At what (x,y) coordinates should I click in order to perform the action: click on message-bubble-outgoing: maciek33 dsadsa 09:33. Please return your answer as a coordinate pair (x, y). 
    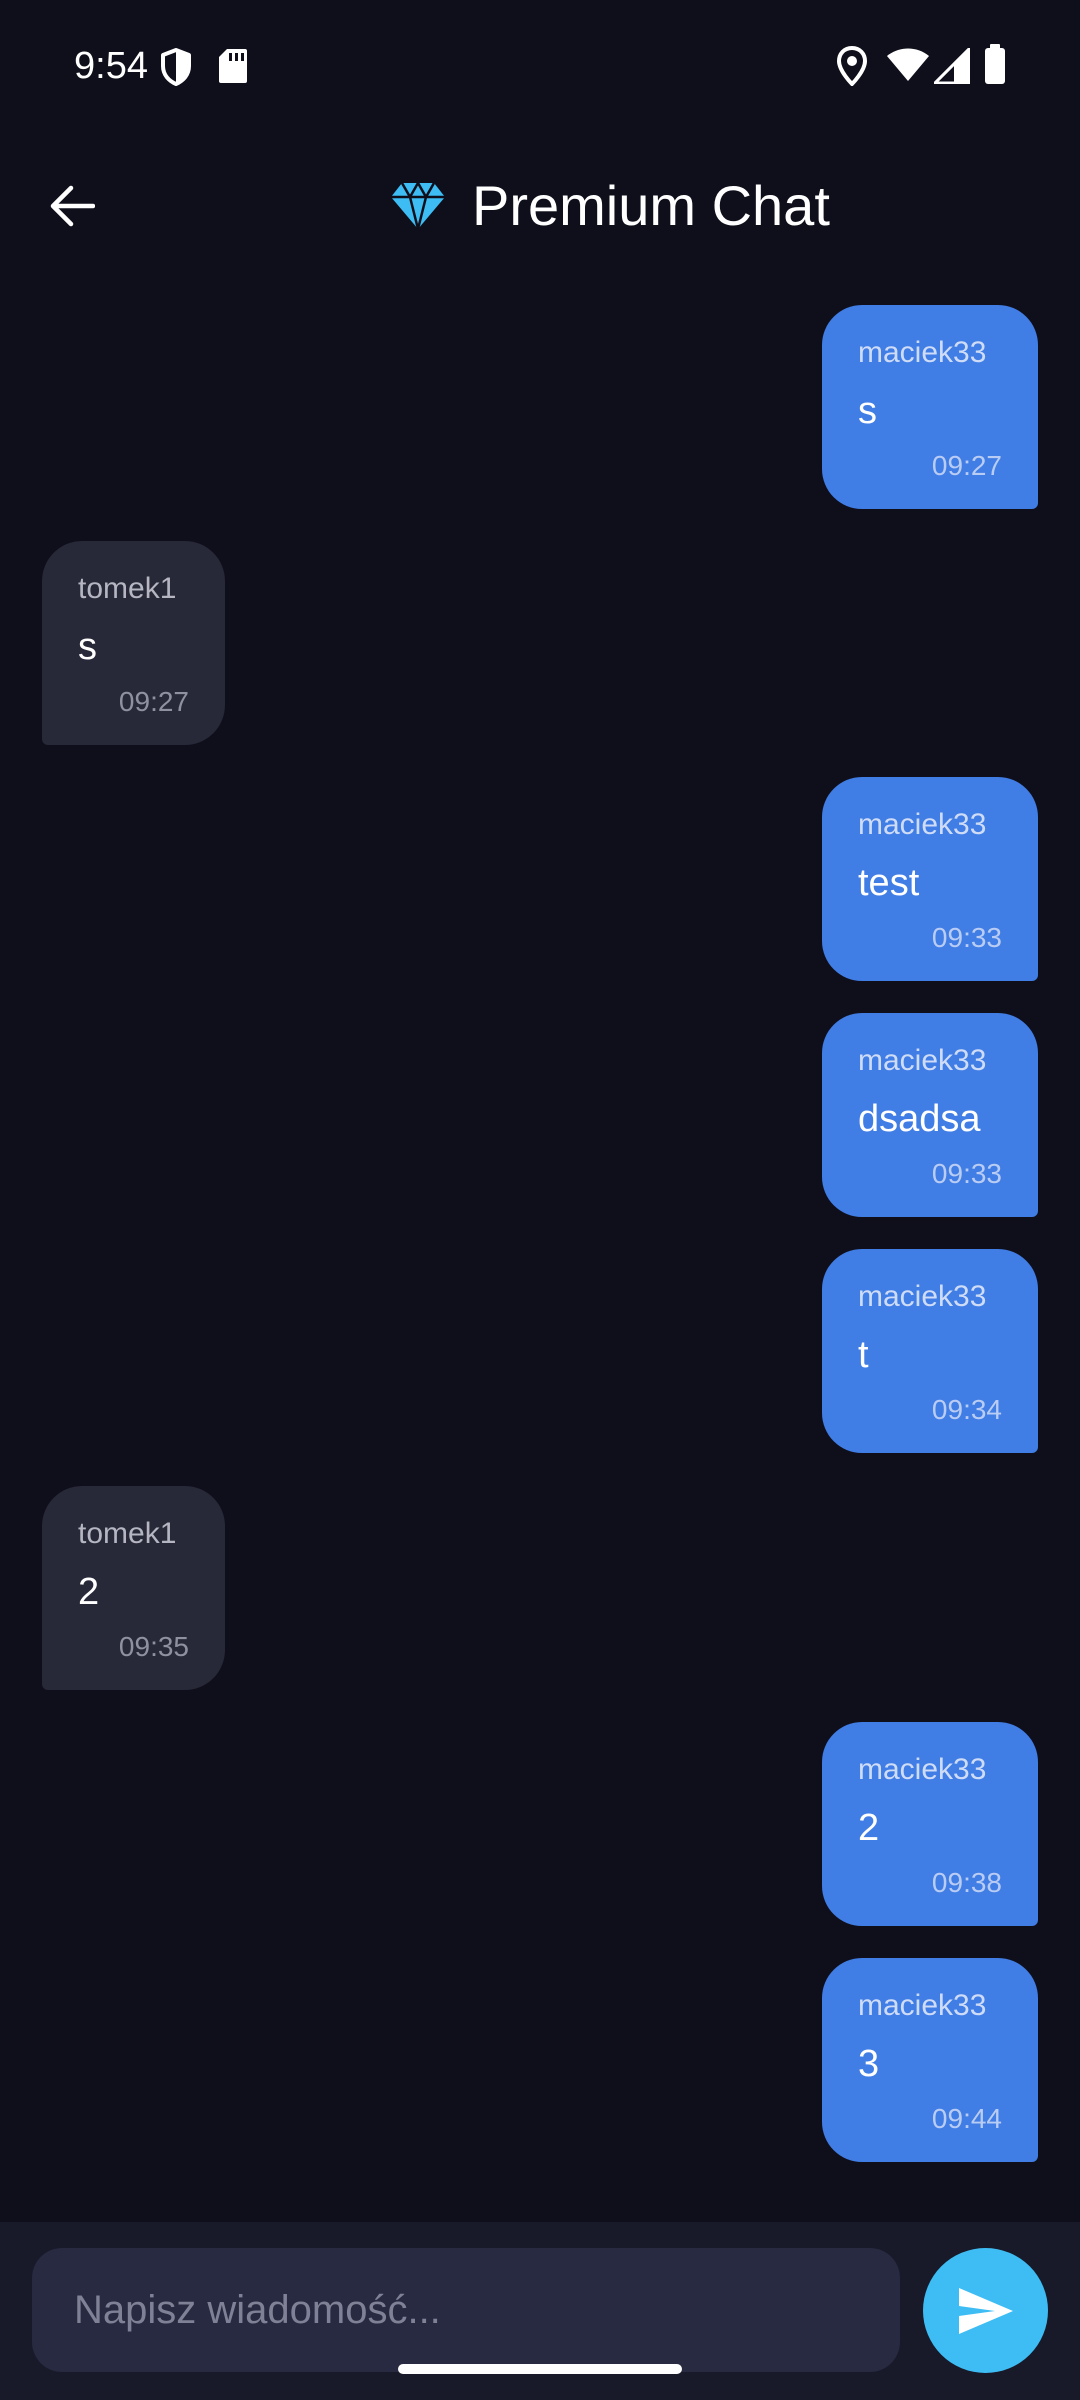
    Looking at the image, I should click on (930, 1115).